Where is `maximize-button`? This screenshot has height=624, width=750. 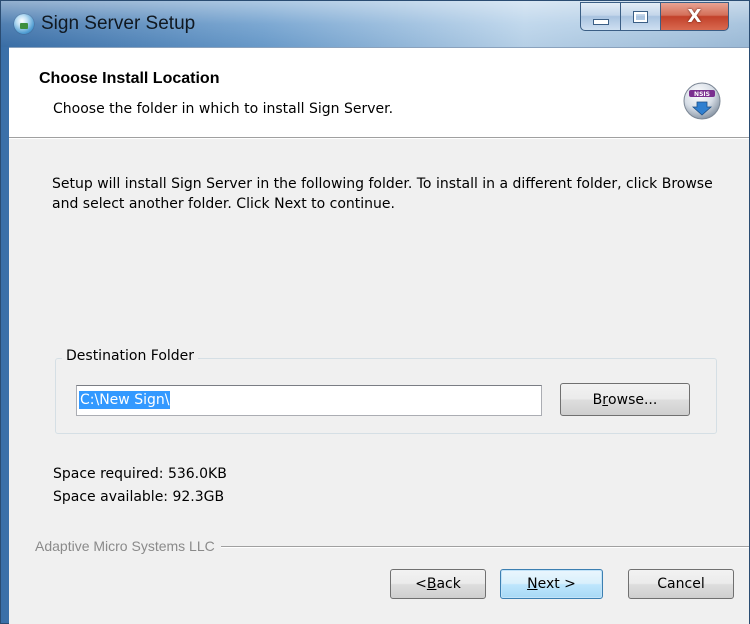
maximize-button is located at coordinates (640, 16).